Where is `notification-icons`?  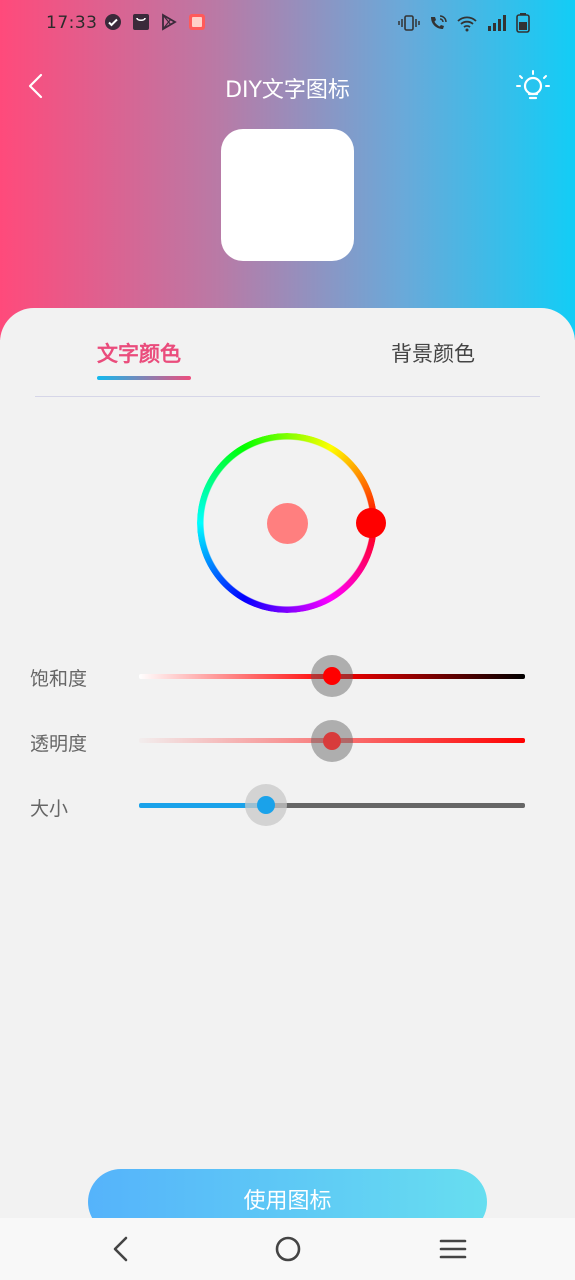 notification-icons is located at coordinates (155, 22).